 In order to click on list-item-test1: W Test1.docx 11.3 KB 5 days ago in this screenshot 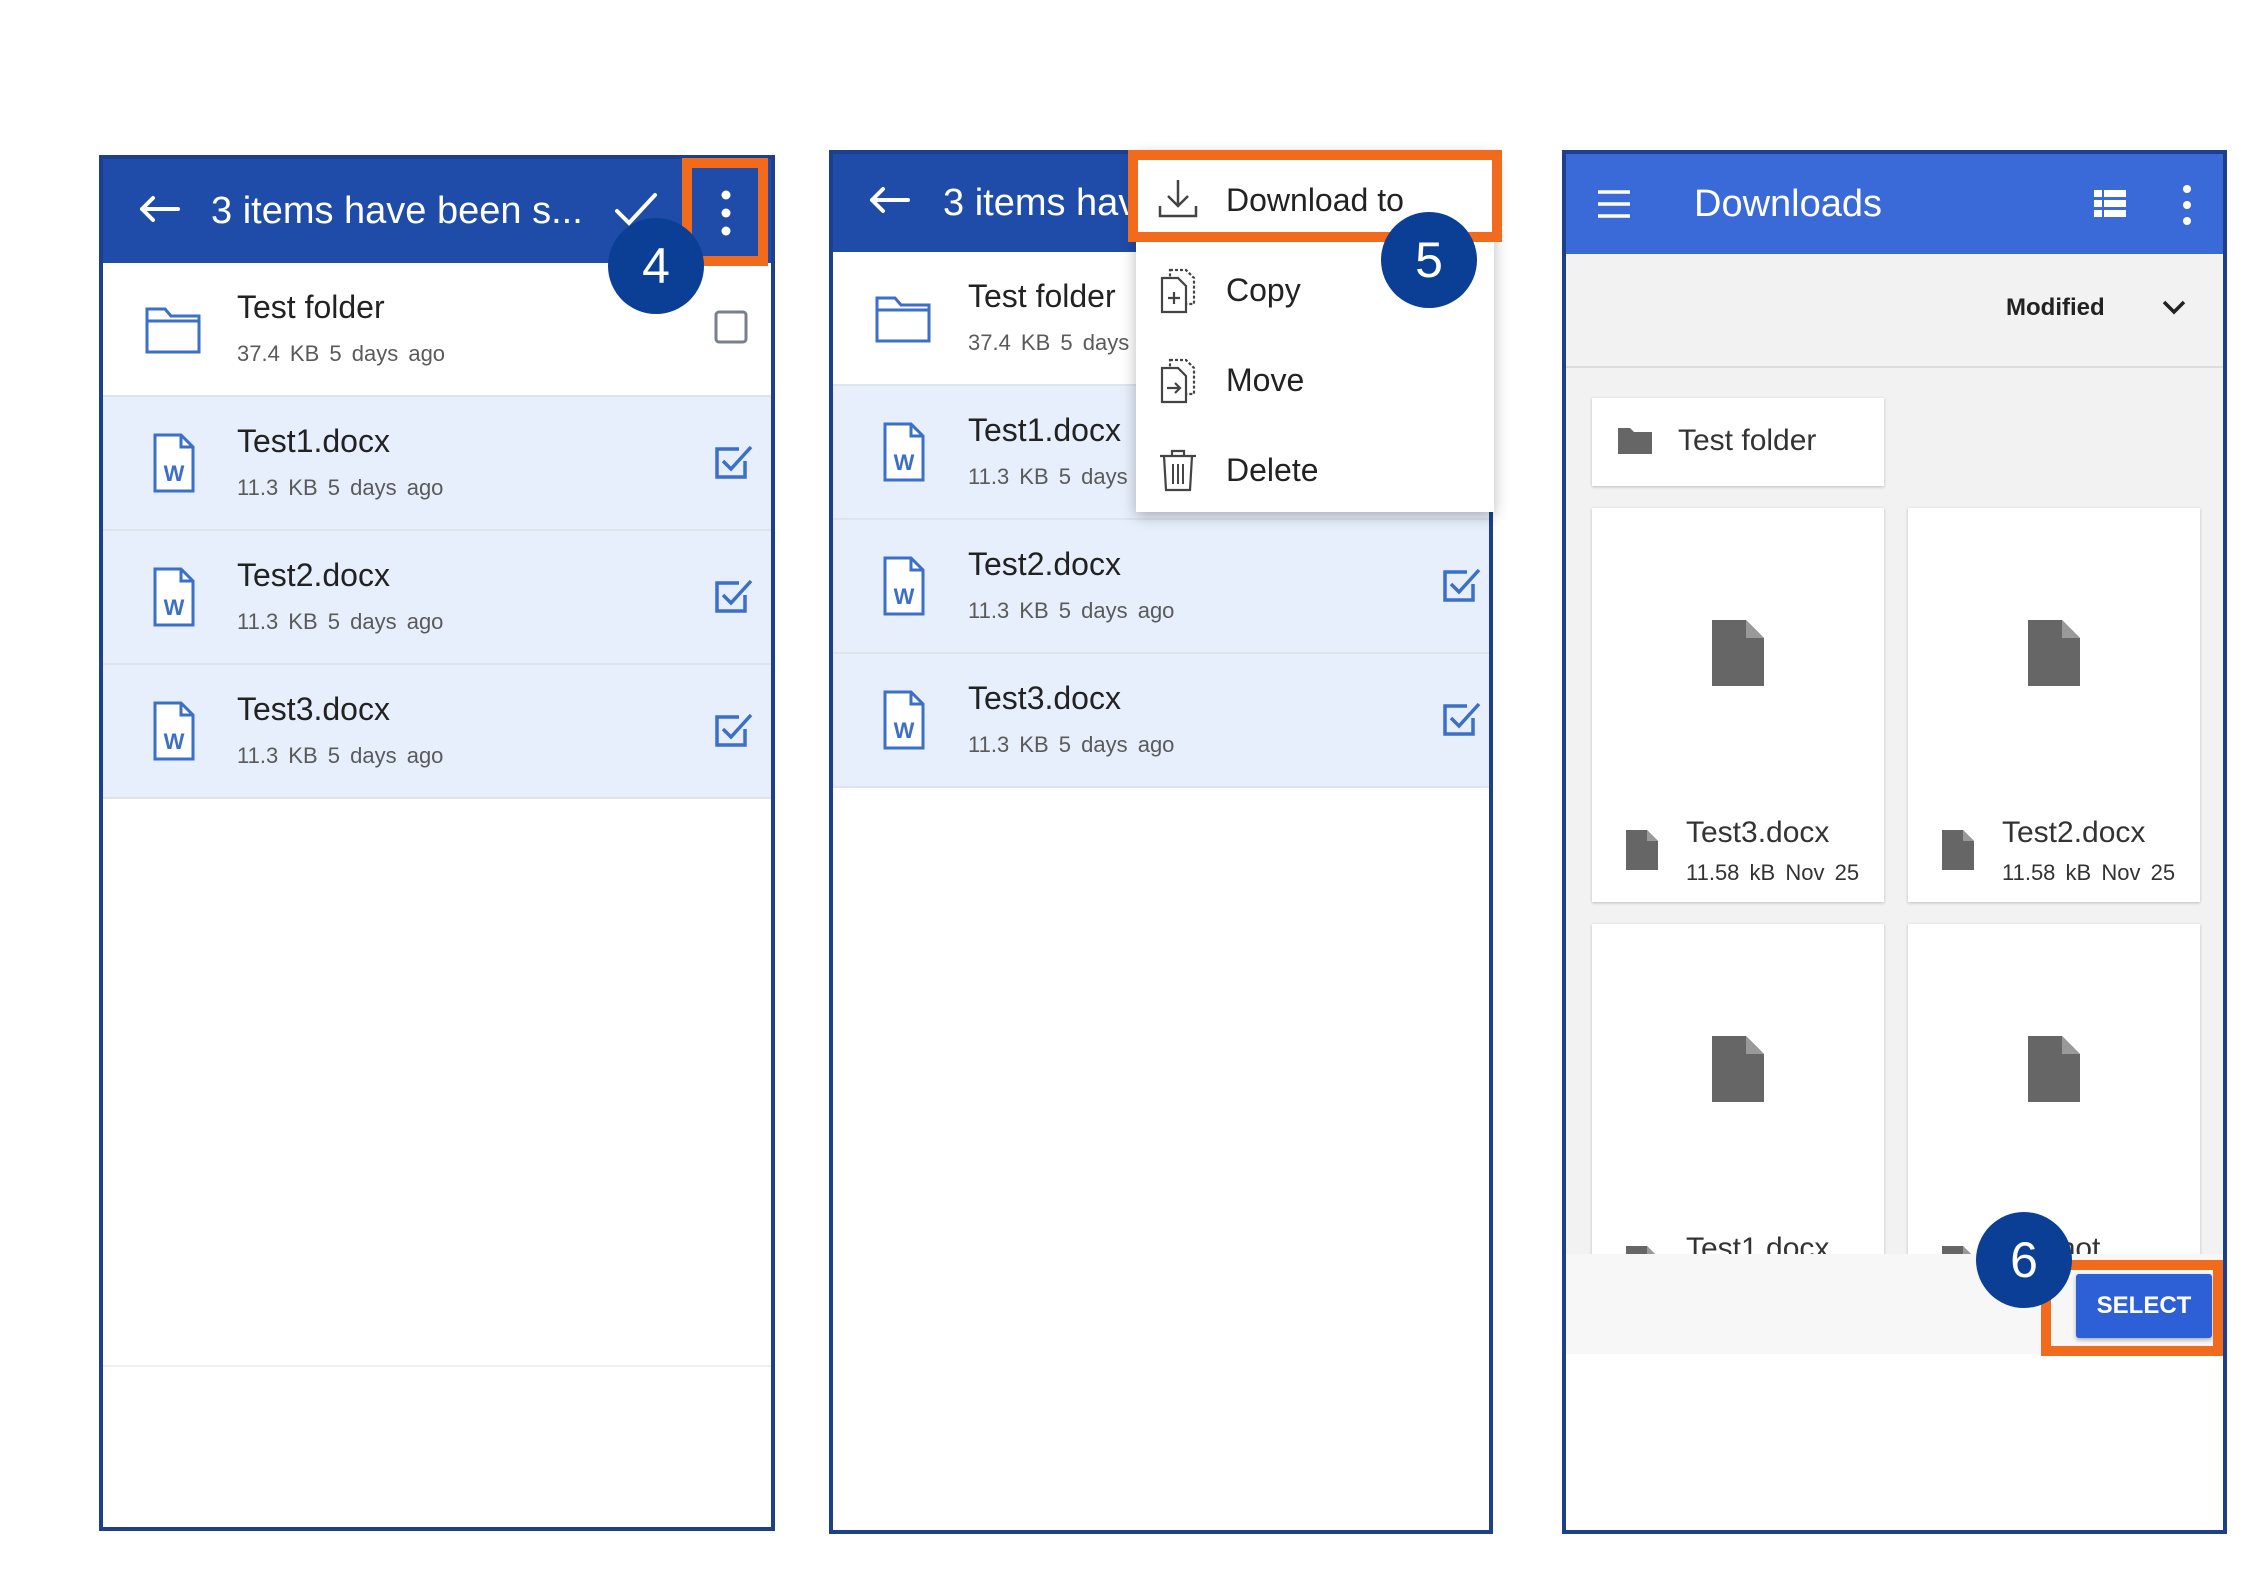, I will do `click(437, 464)`.